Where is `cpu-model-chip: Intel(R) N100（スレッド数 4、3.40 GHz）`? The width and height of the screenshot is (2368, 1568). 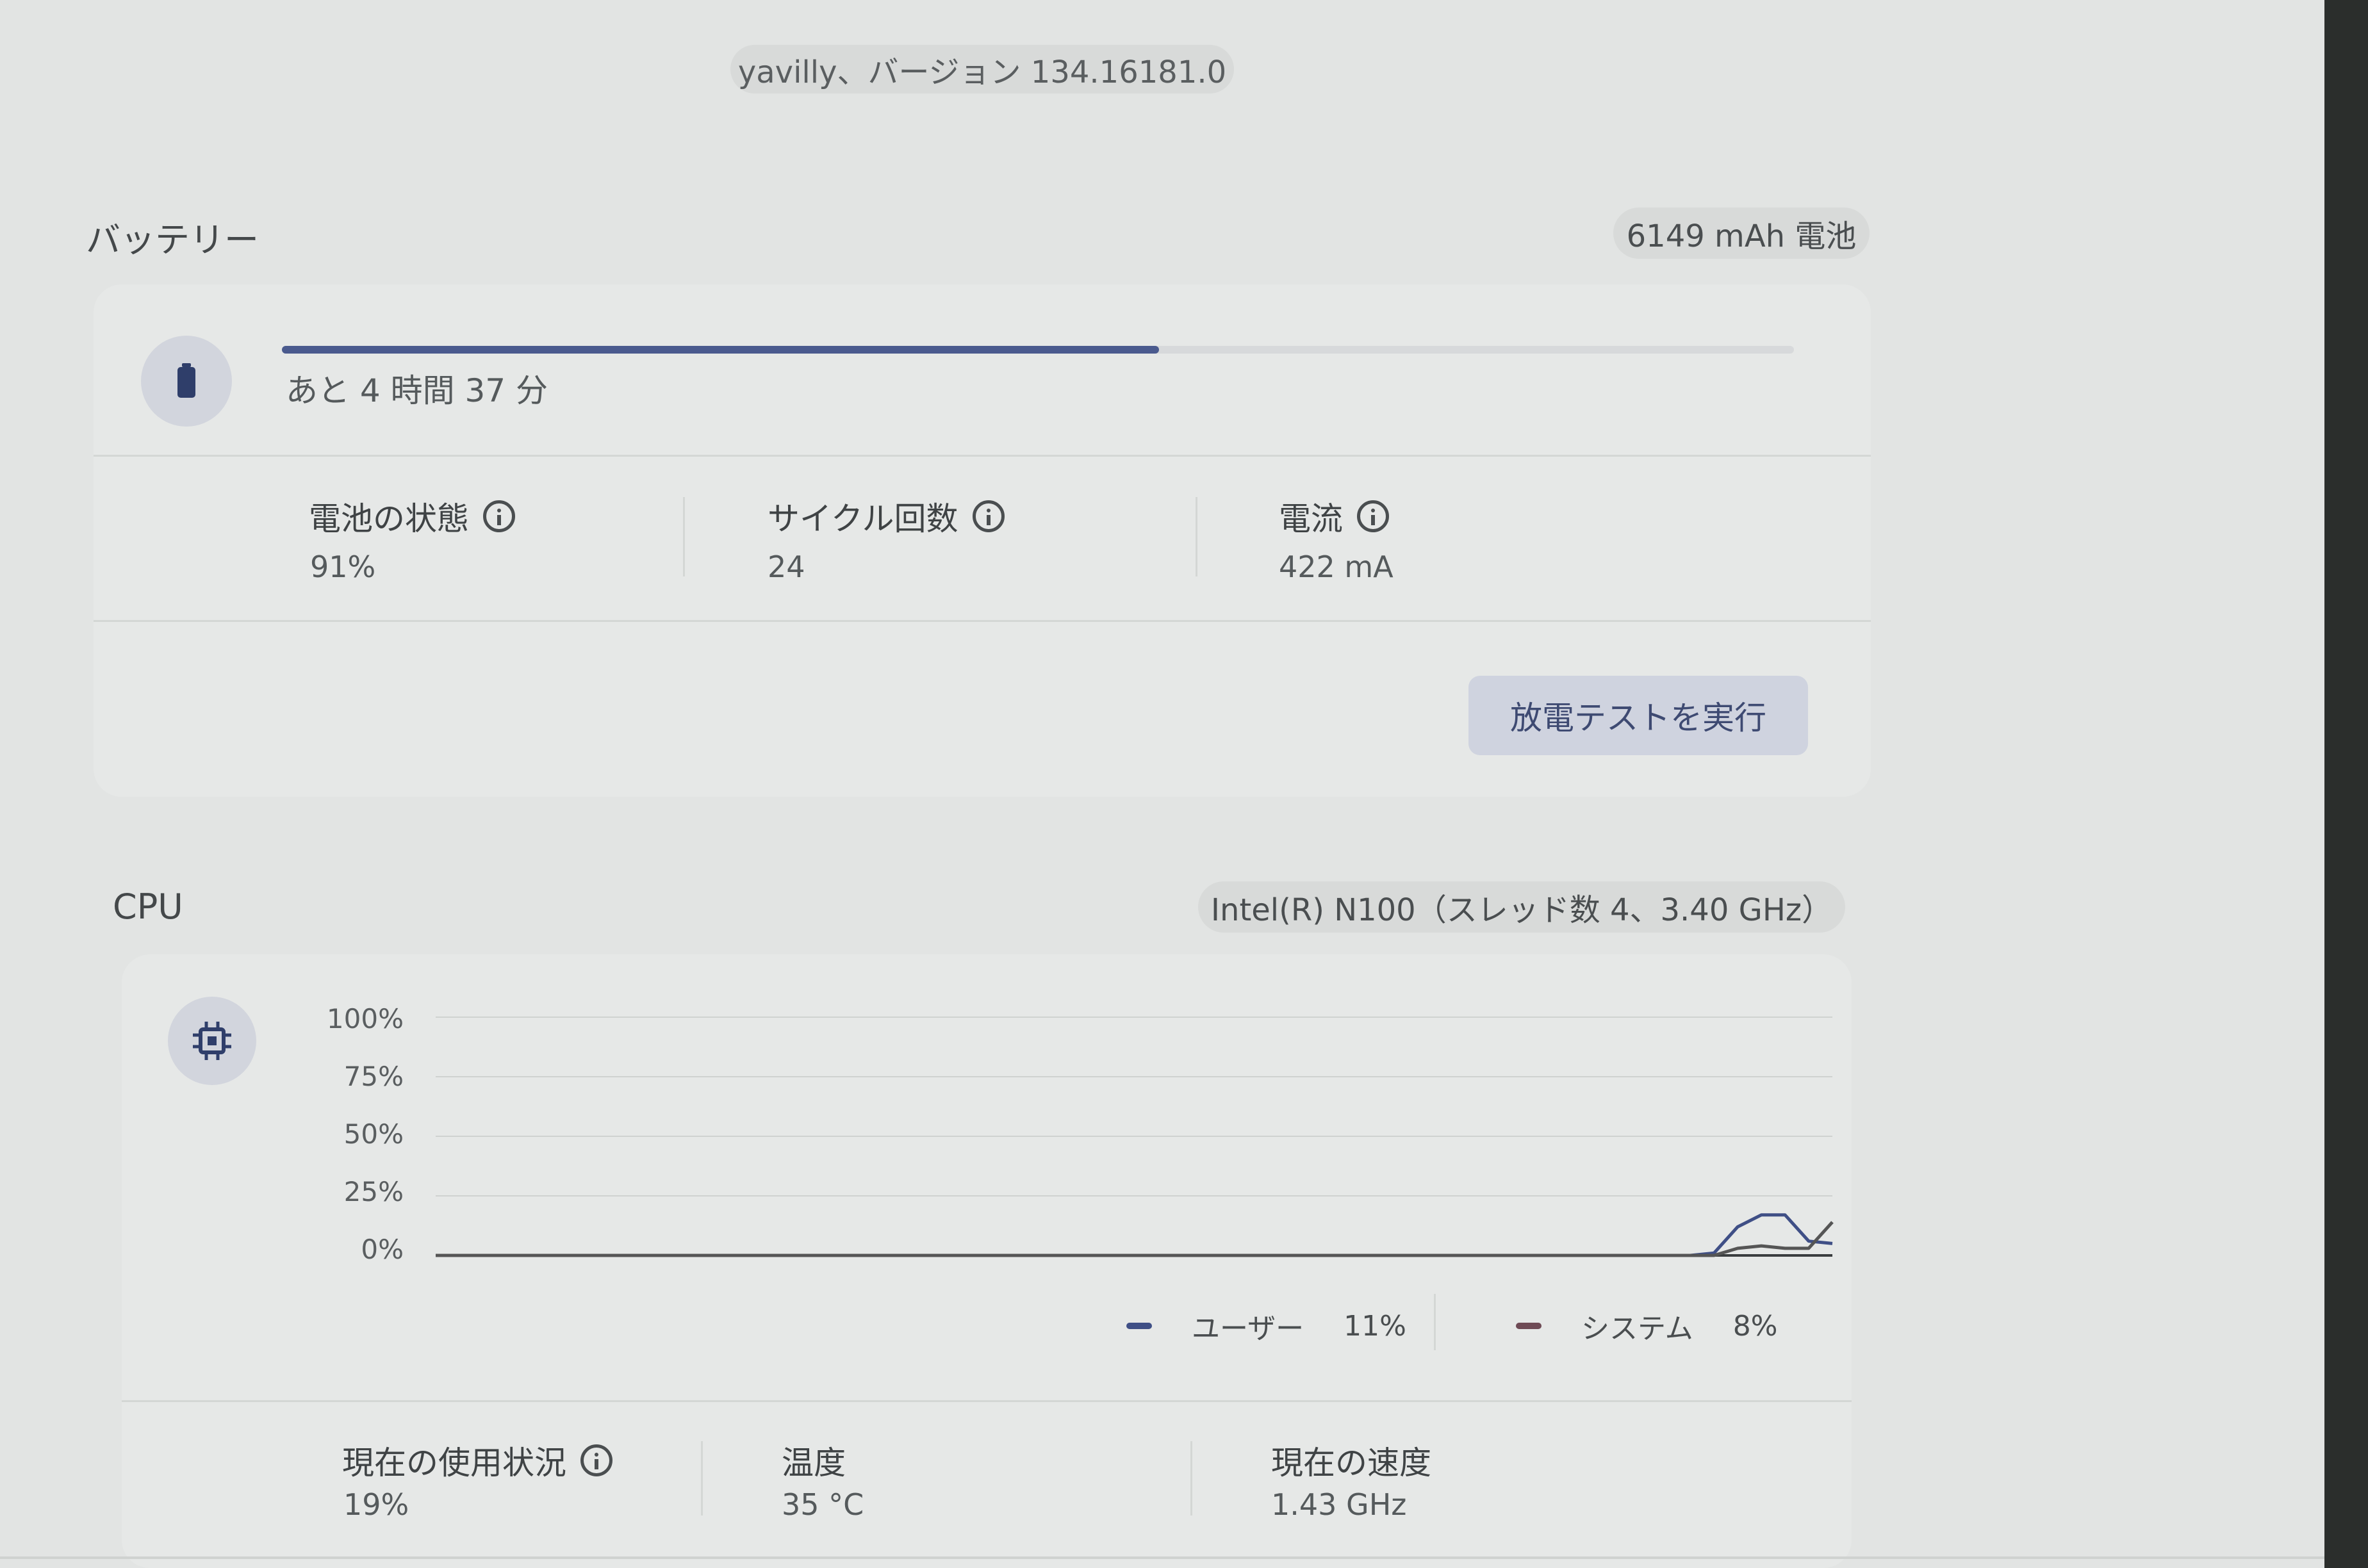 cpu-model-chip: Intel(R) N100（スレッド数 4、3.40 GHz） is located at coordinates (1521, 907).